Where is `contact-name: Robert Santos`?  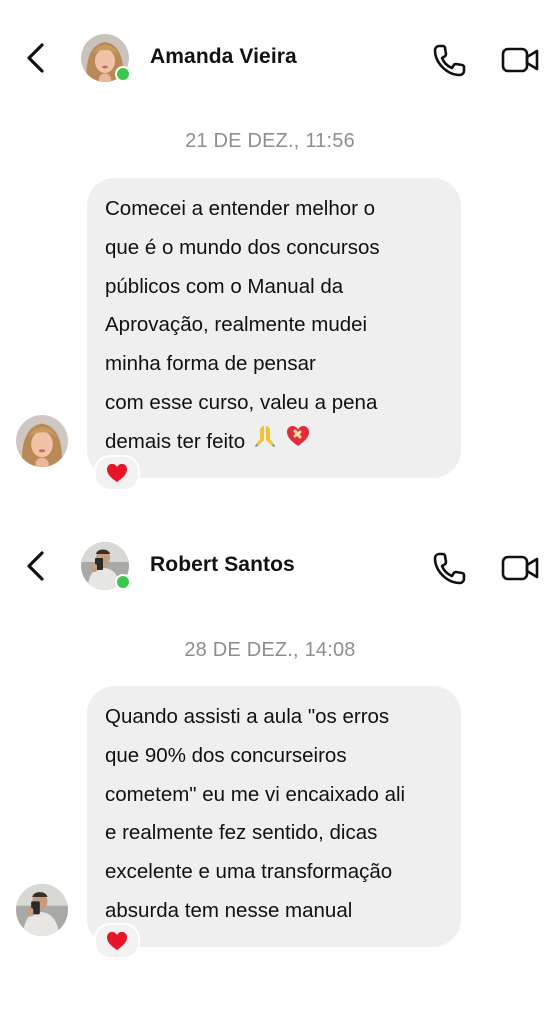
contact-name: Robert Santos is located at coordinates (222, 565).